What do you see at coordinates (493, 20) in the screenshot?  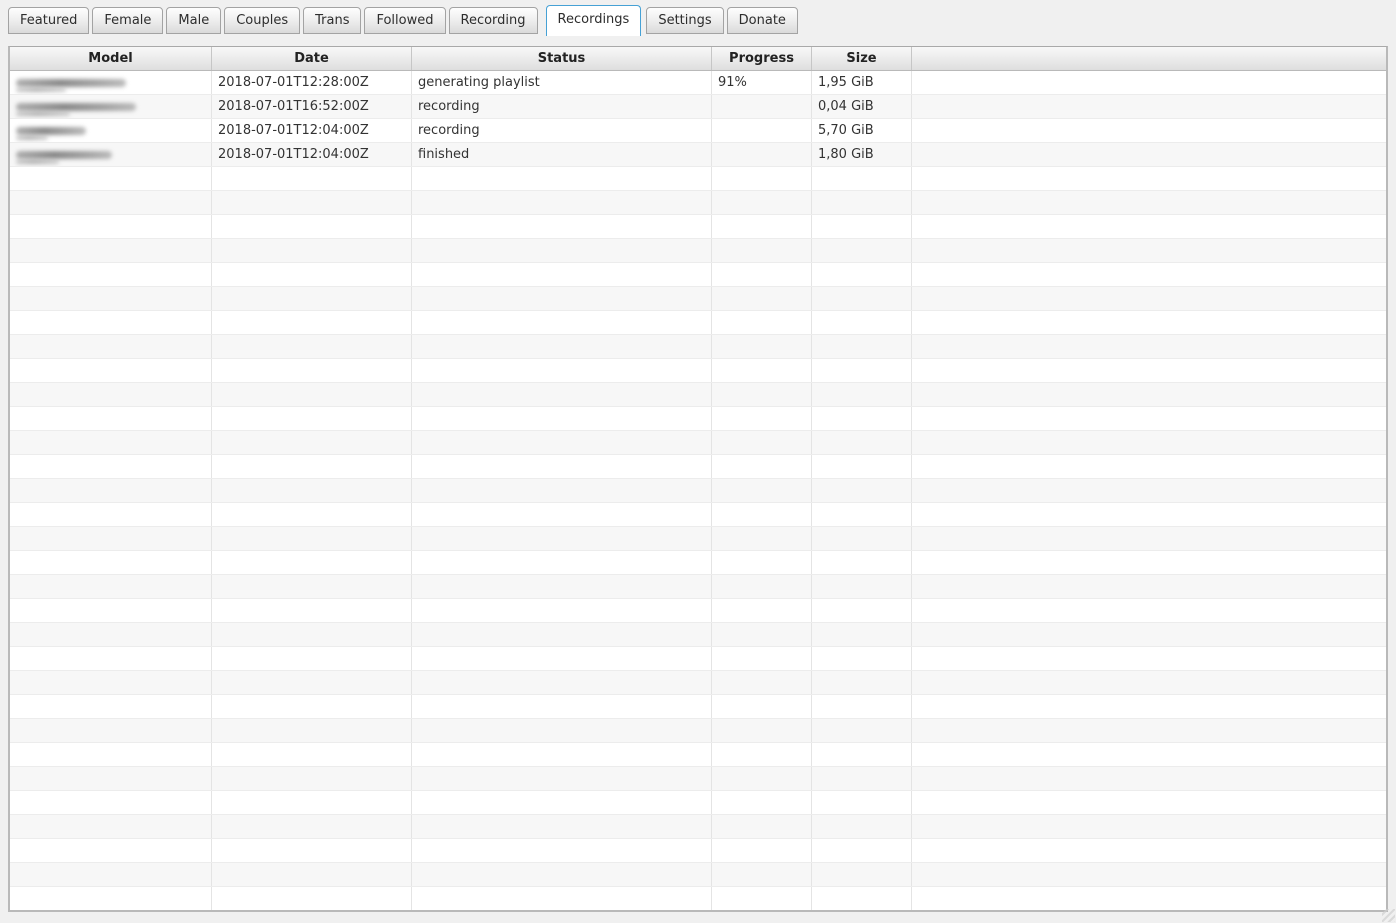 I see `tab-recording: Recording` at bounding box center [493, 20].